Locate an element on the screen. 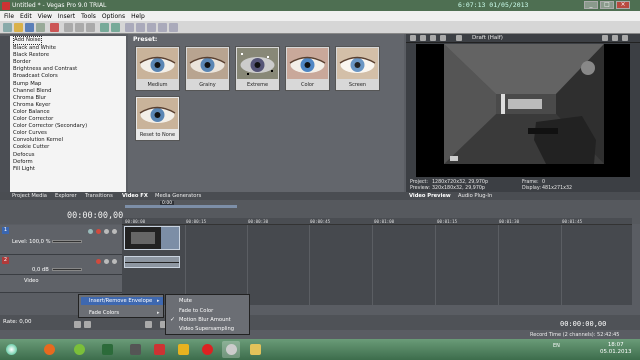 The image size is (640, 360). menu-item-motion-blur-amount: Motion Blur Amount is located at coordinates (205, 320).